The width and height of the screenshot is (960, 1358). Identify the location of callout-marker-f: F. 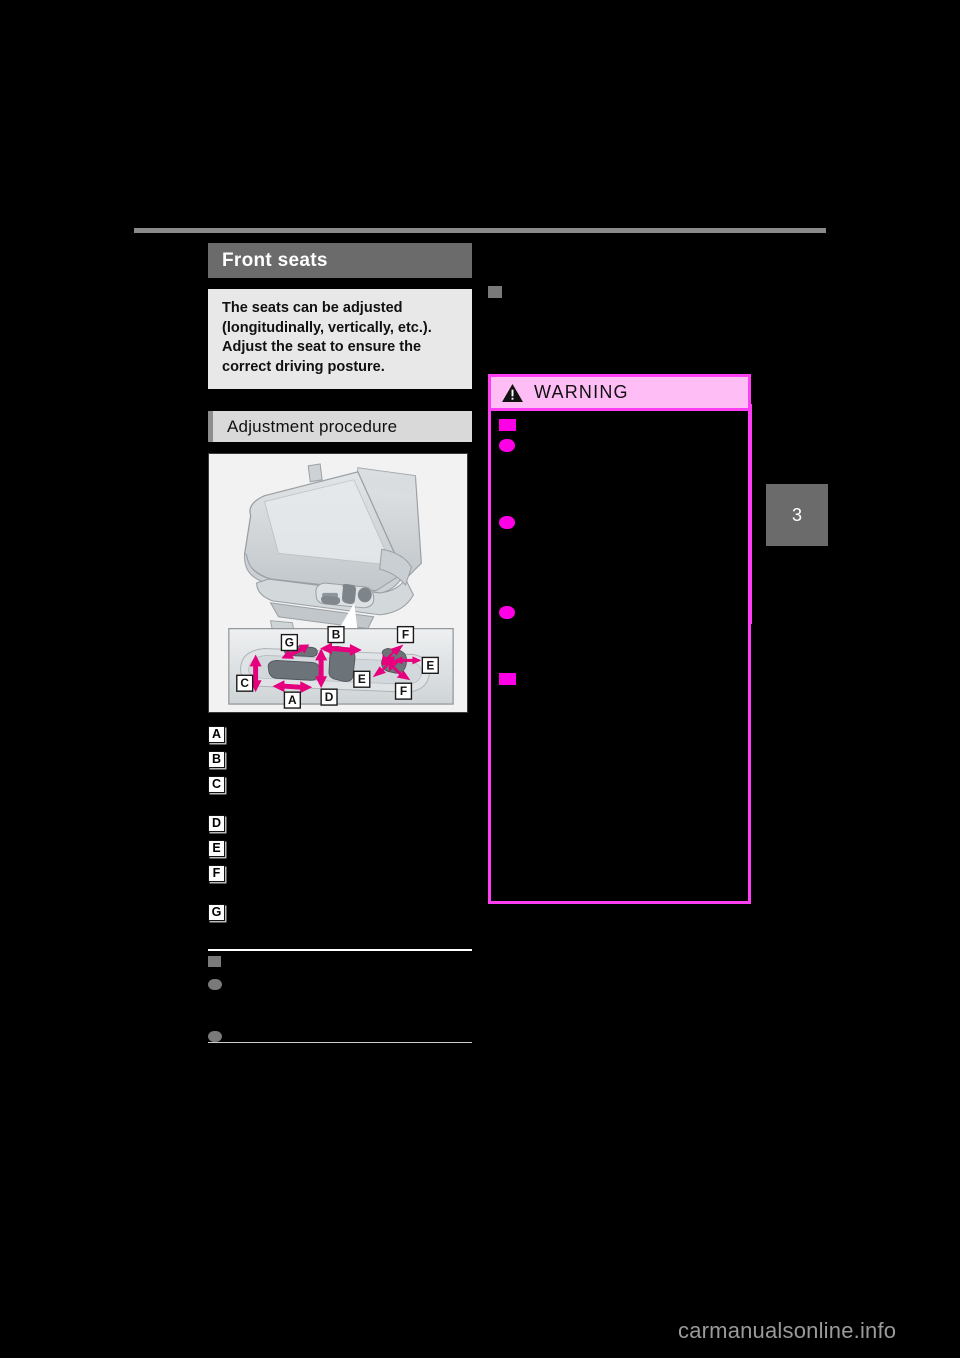
(216, 873).